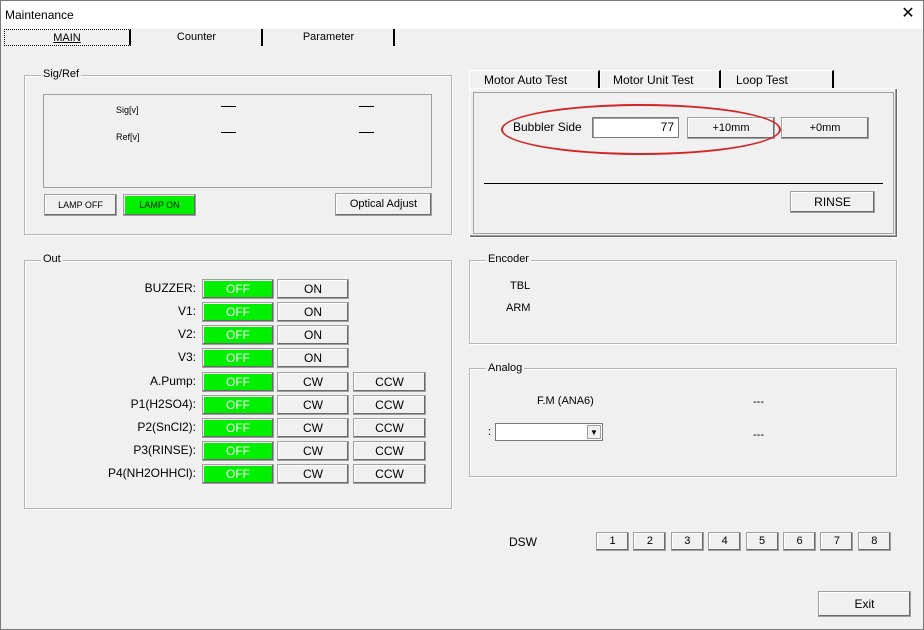 The image size is (924, 630). I want to click on tab-main-label: MAIN, so click(67, 38).